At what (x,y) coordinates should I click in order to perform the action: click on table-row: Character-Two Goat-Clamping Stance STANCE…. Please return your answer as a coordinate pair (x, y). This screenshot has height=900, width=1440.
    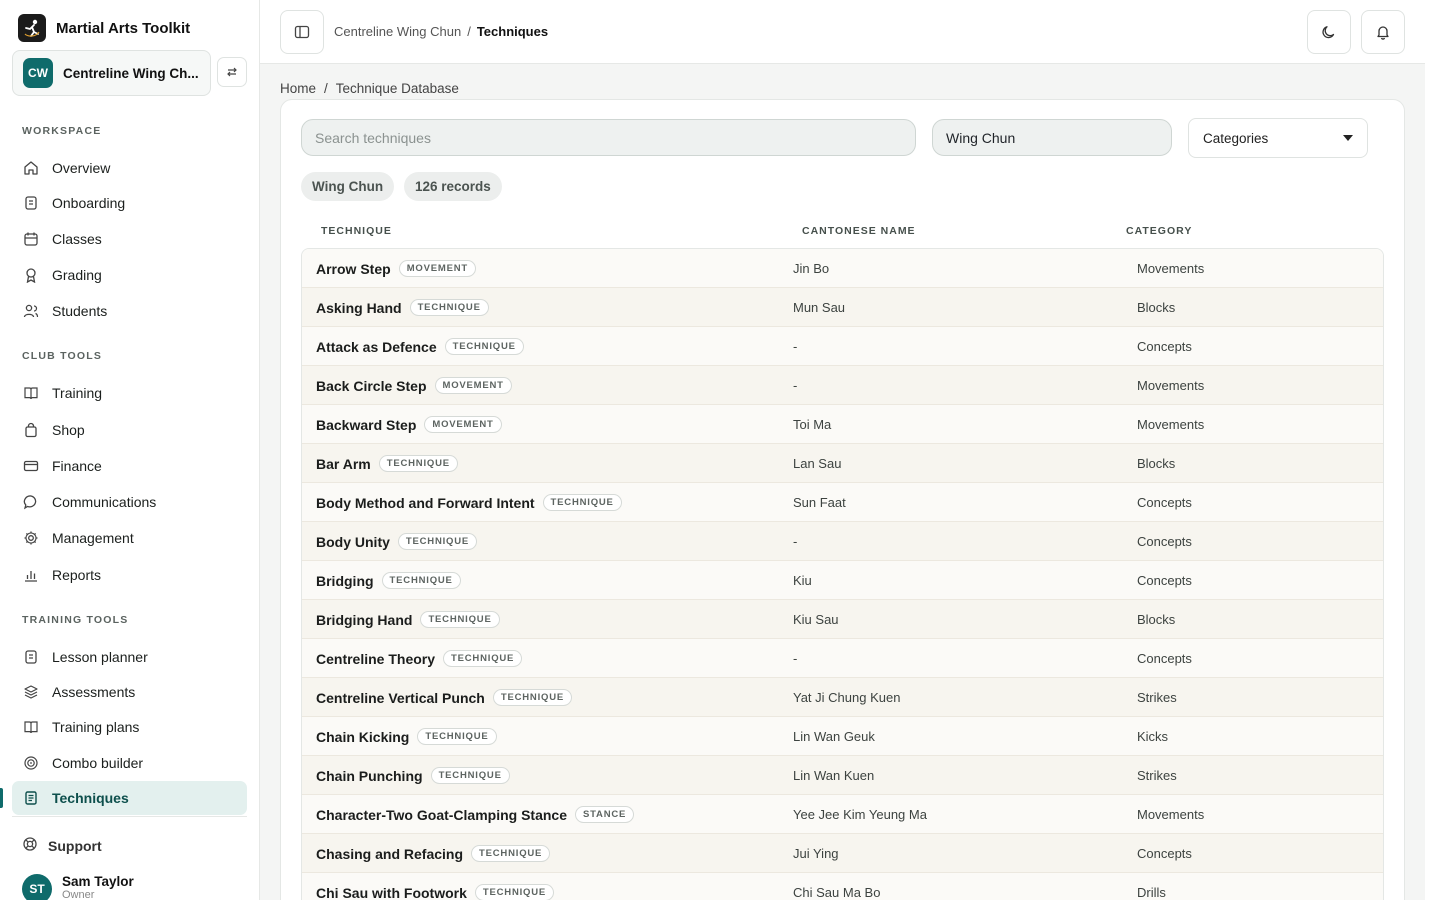
    Looking at the image, I should click on (842, 814).